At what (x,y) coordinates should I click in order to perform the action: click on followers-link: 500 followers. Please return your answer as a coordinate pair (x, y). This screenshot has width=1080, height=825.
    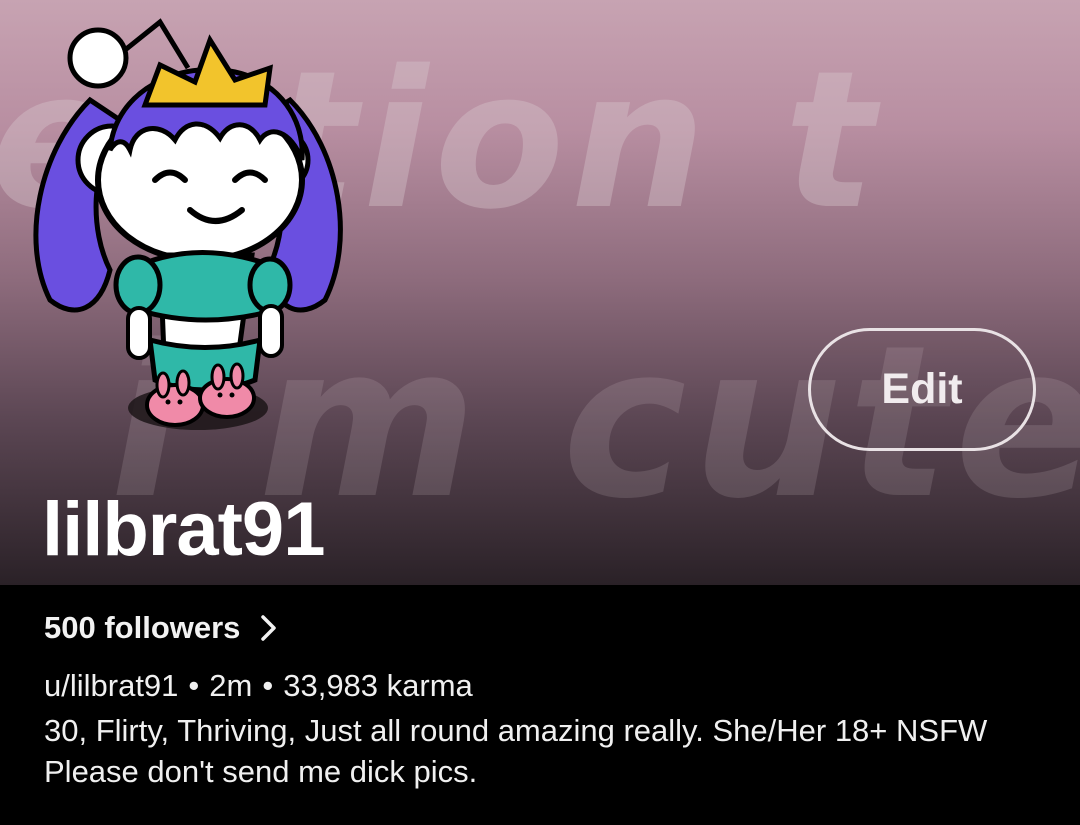
    Looking at the image, I should click on (162, 628).